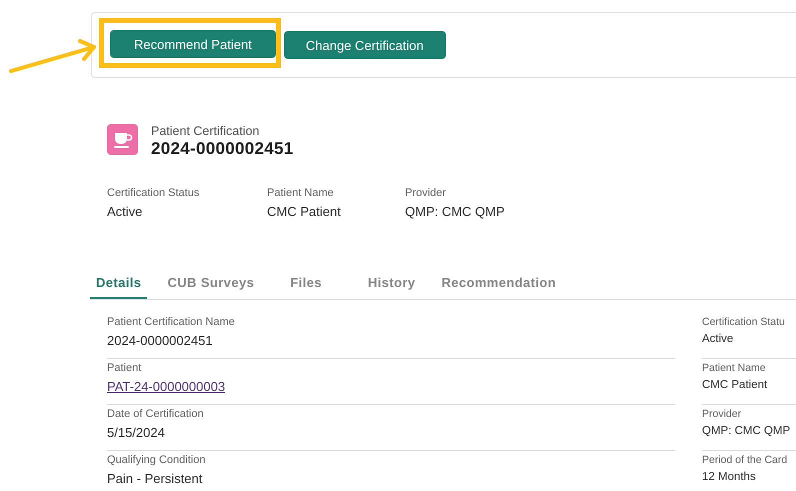 The image size is (796, 491). Describe the element at coordinates (193, 44) in the screenshot. I see `action-button: Recommend Patient` at that location.